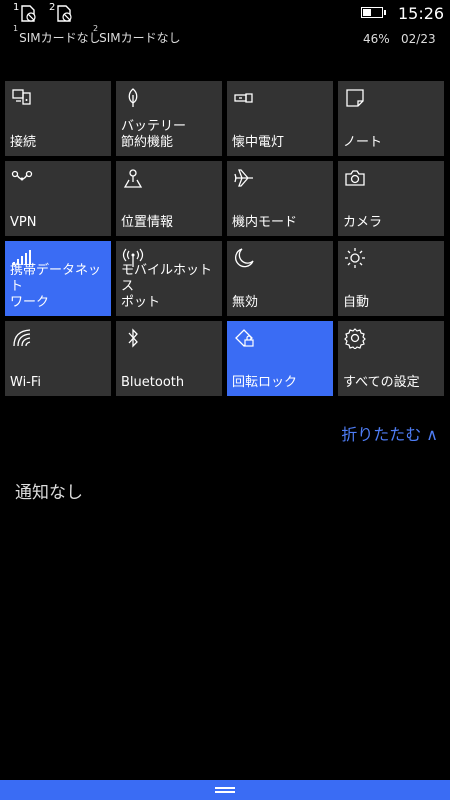  I want to click on quick-action-tile: 懐中電灯, so click(280, 118).